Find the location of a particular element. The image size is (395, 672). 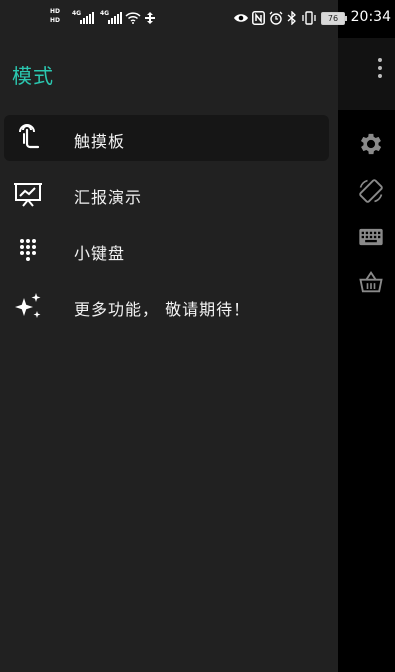

menu-item-touchpad: 触摸板 is located at coordinates (166, 138).